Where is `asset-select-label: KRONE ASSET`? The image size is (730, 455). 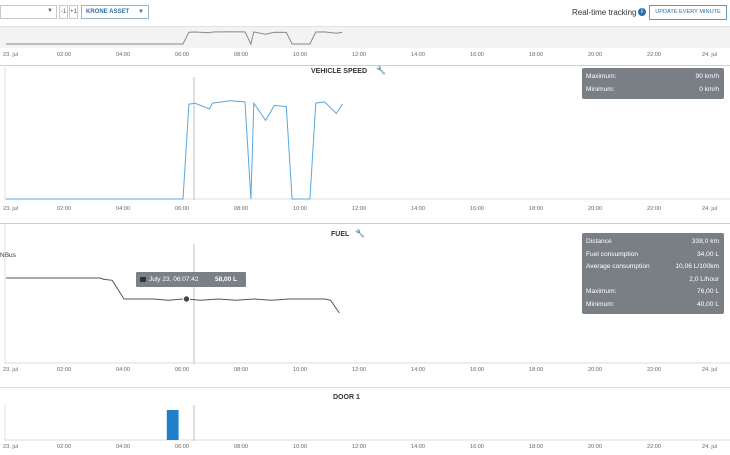 asset-select-label: KRONE ASSET is located at coordinates (108, 12).